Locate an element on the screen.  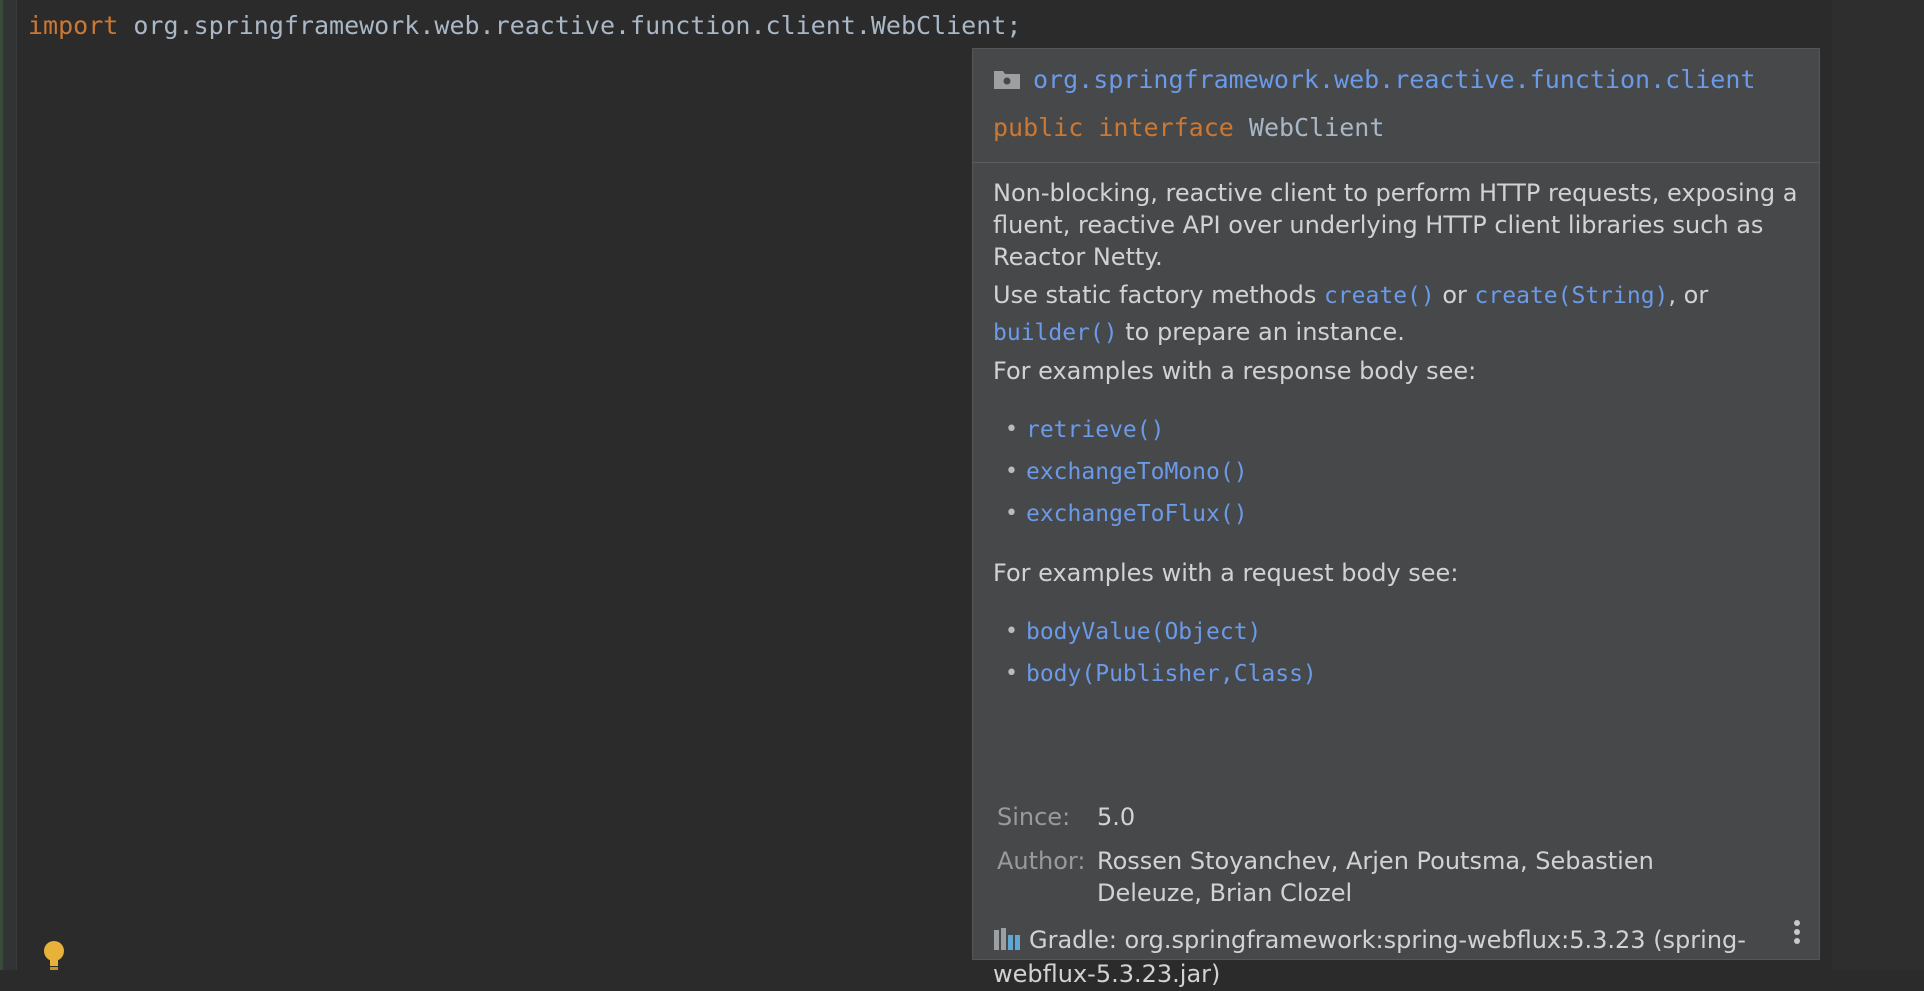
list-item: • exchangeToMono() is located at coordinates (1397, 472).